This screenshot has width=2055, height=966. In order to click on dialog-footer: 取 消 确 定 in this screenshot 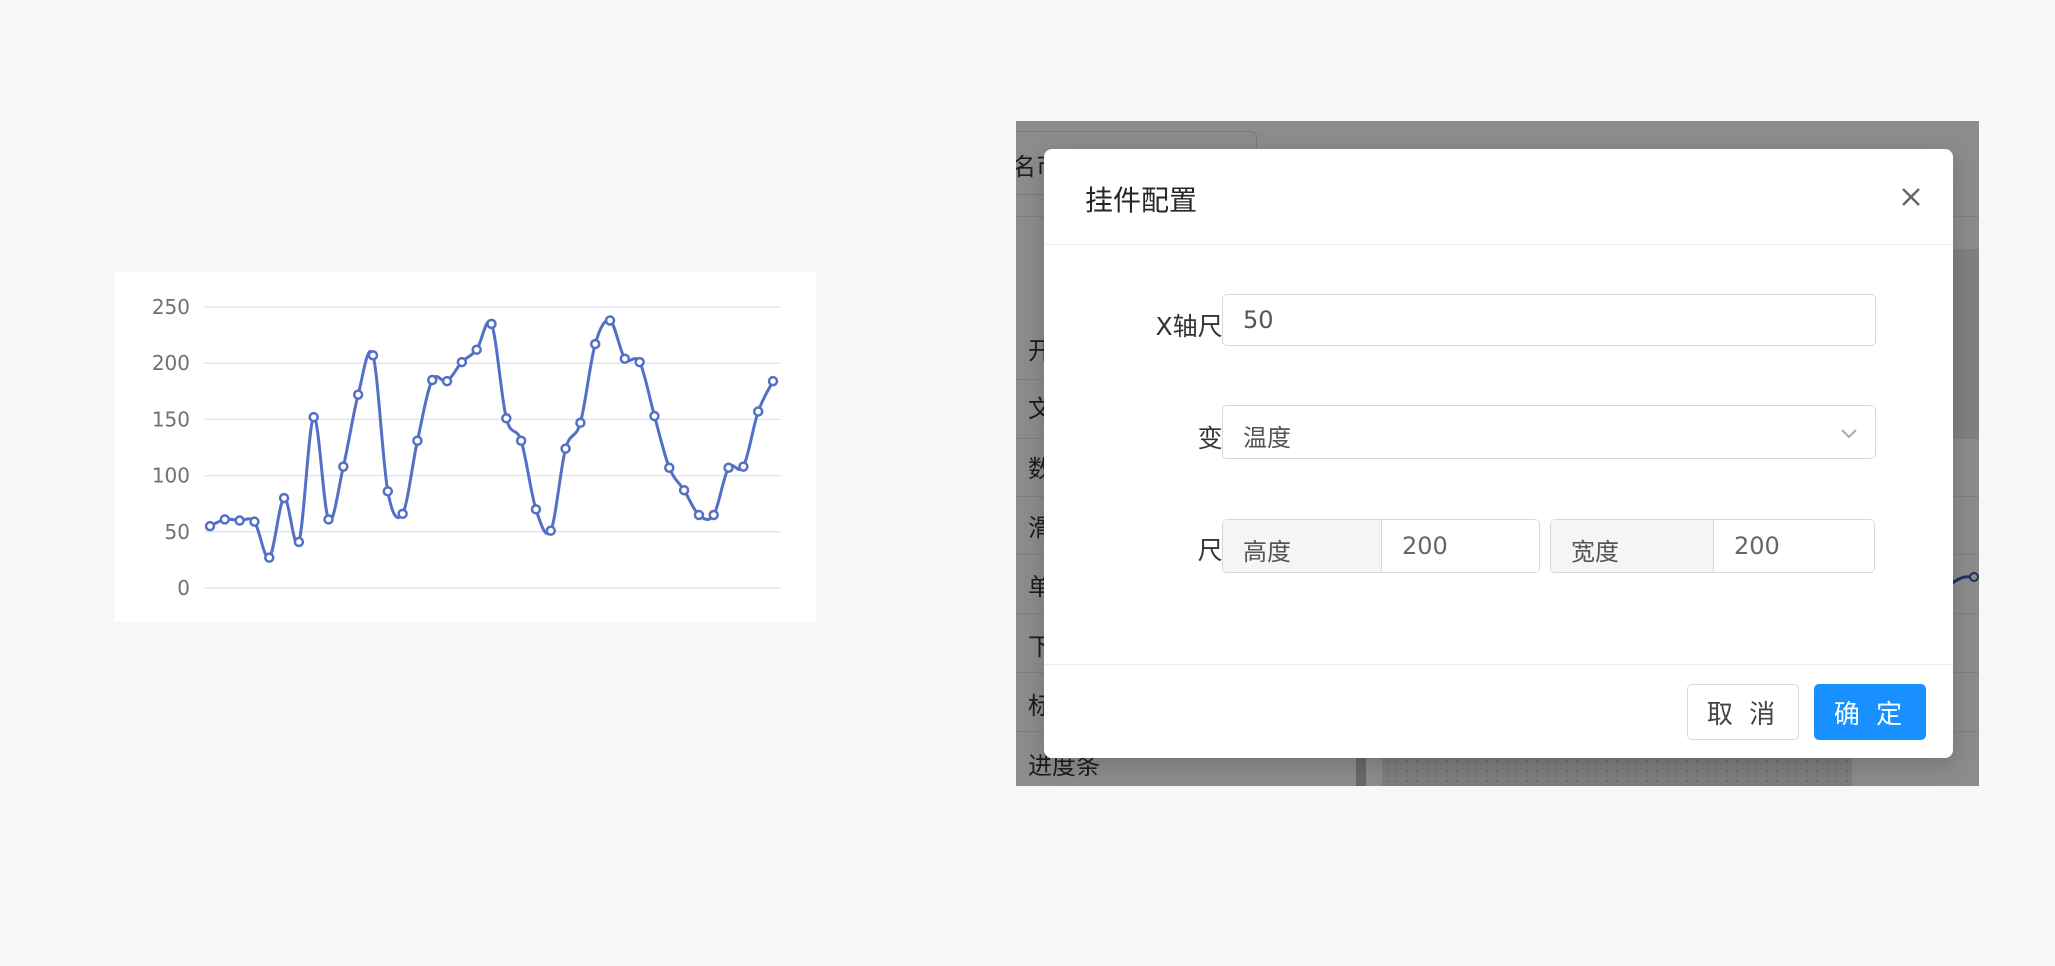, I will do `click(1498, 711)`.